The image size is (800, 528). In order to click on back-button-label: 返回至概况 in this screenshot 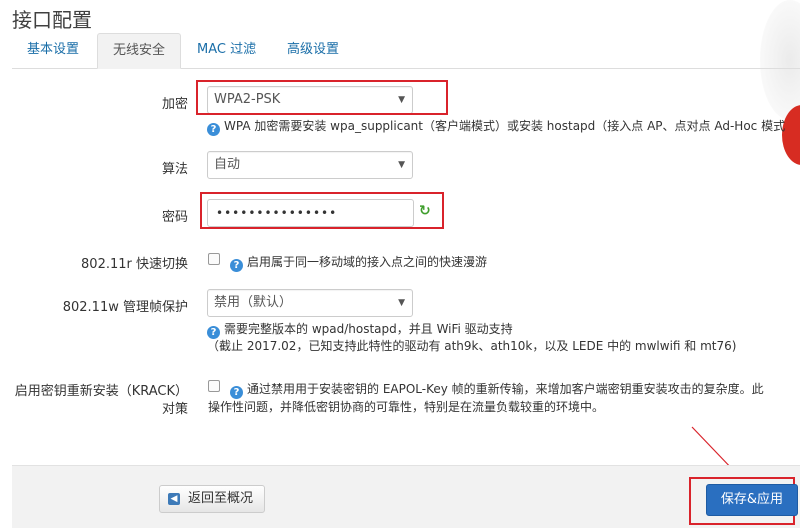, I will do `click(221, 498)`.